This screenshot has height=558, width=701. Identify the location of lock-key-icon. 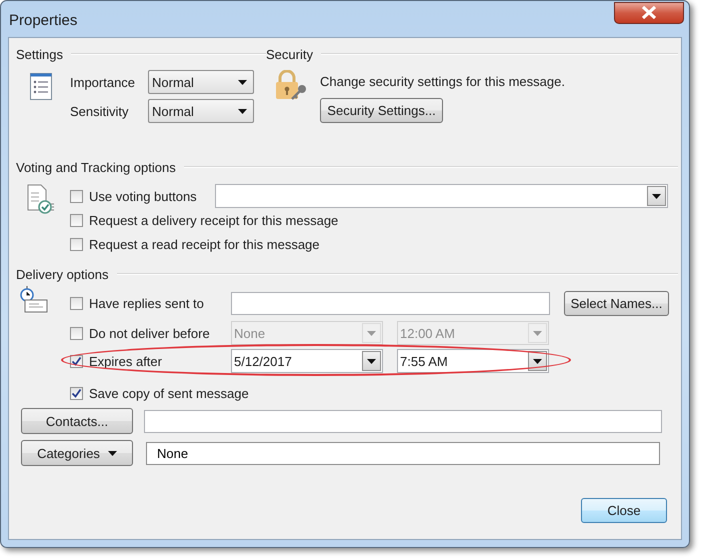
(291, 85).